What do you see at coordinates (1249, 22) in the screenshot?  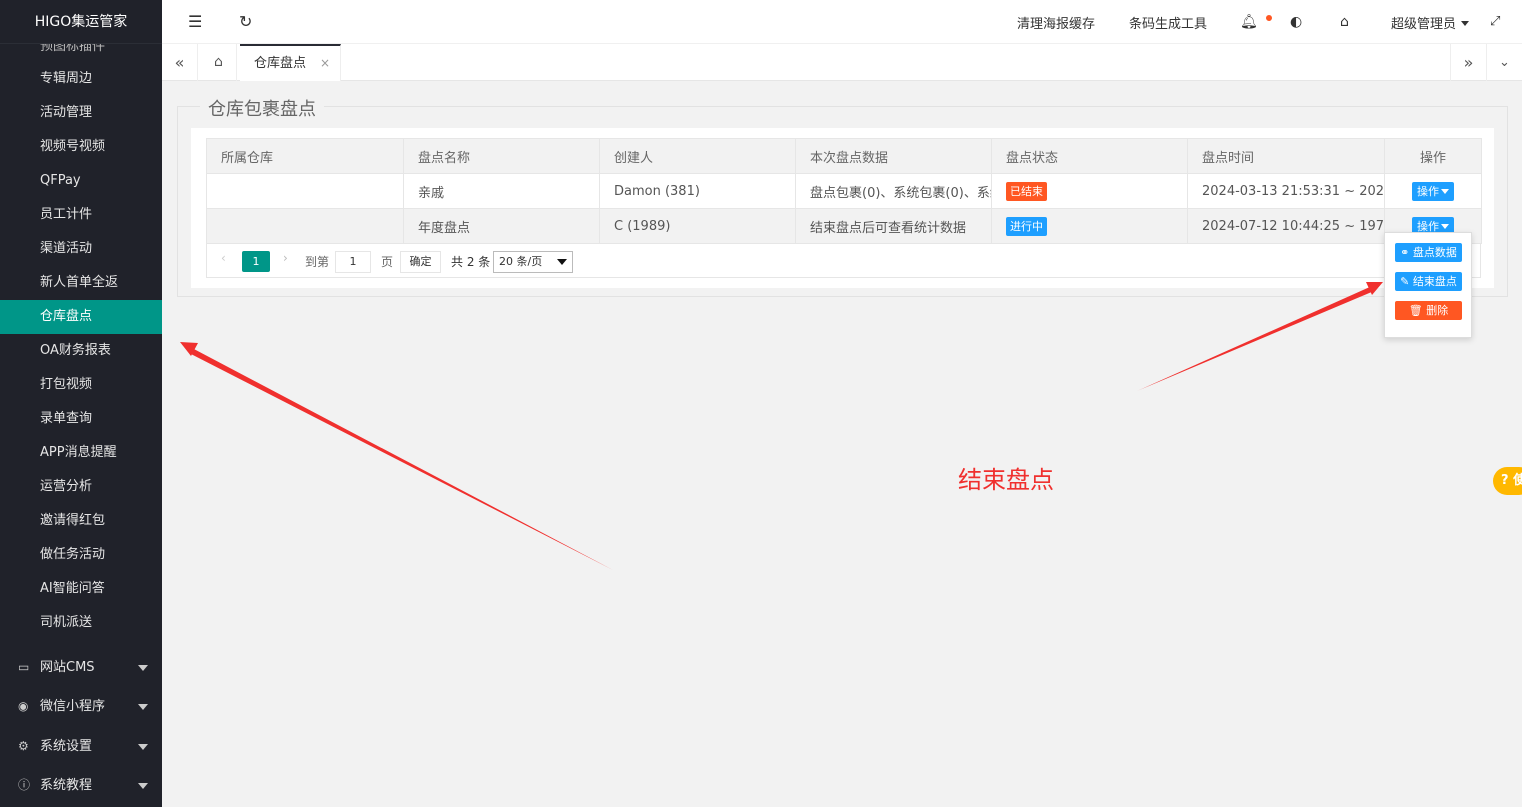 I see `bell-icon: 🔔︎` at bounding box center [1249, 22].